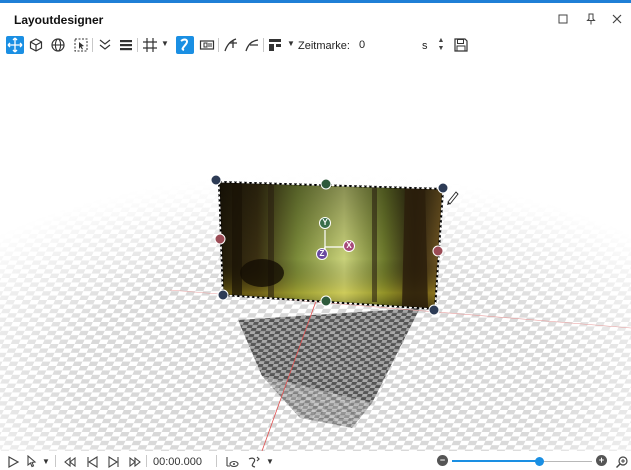 Image resolution: width=631 pixels, height=470 pixels. What do you see at coordinates (58, 45) in the screenshot?
I see `globe-icon` at bounding box center [58, 45].